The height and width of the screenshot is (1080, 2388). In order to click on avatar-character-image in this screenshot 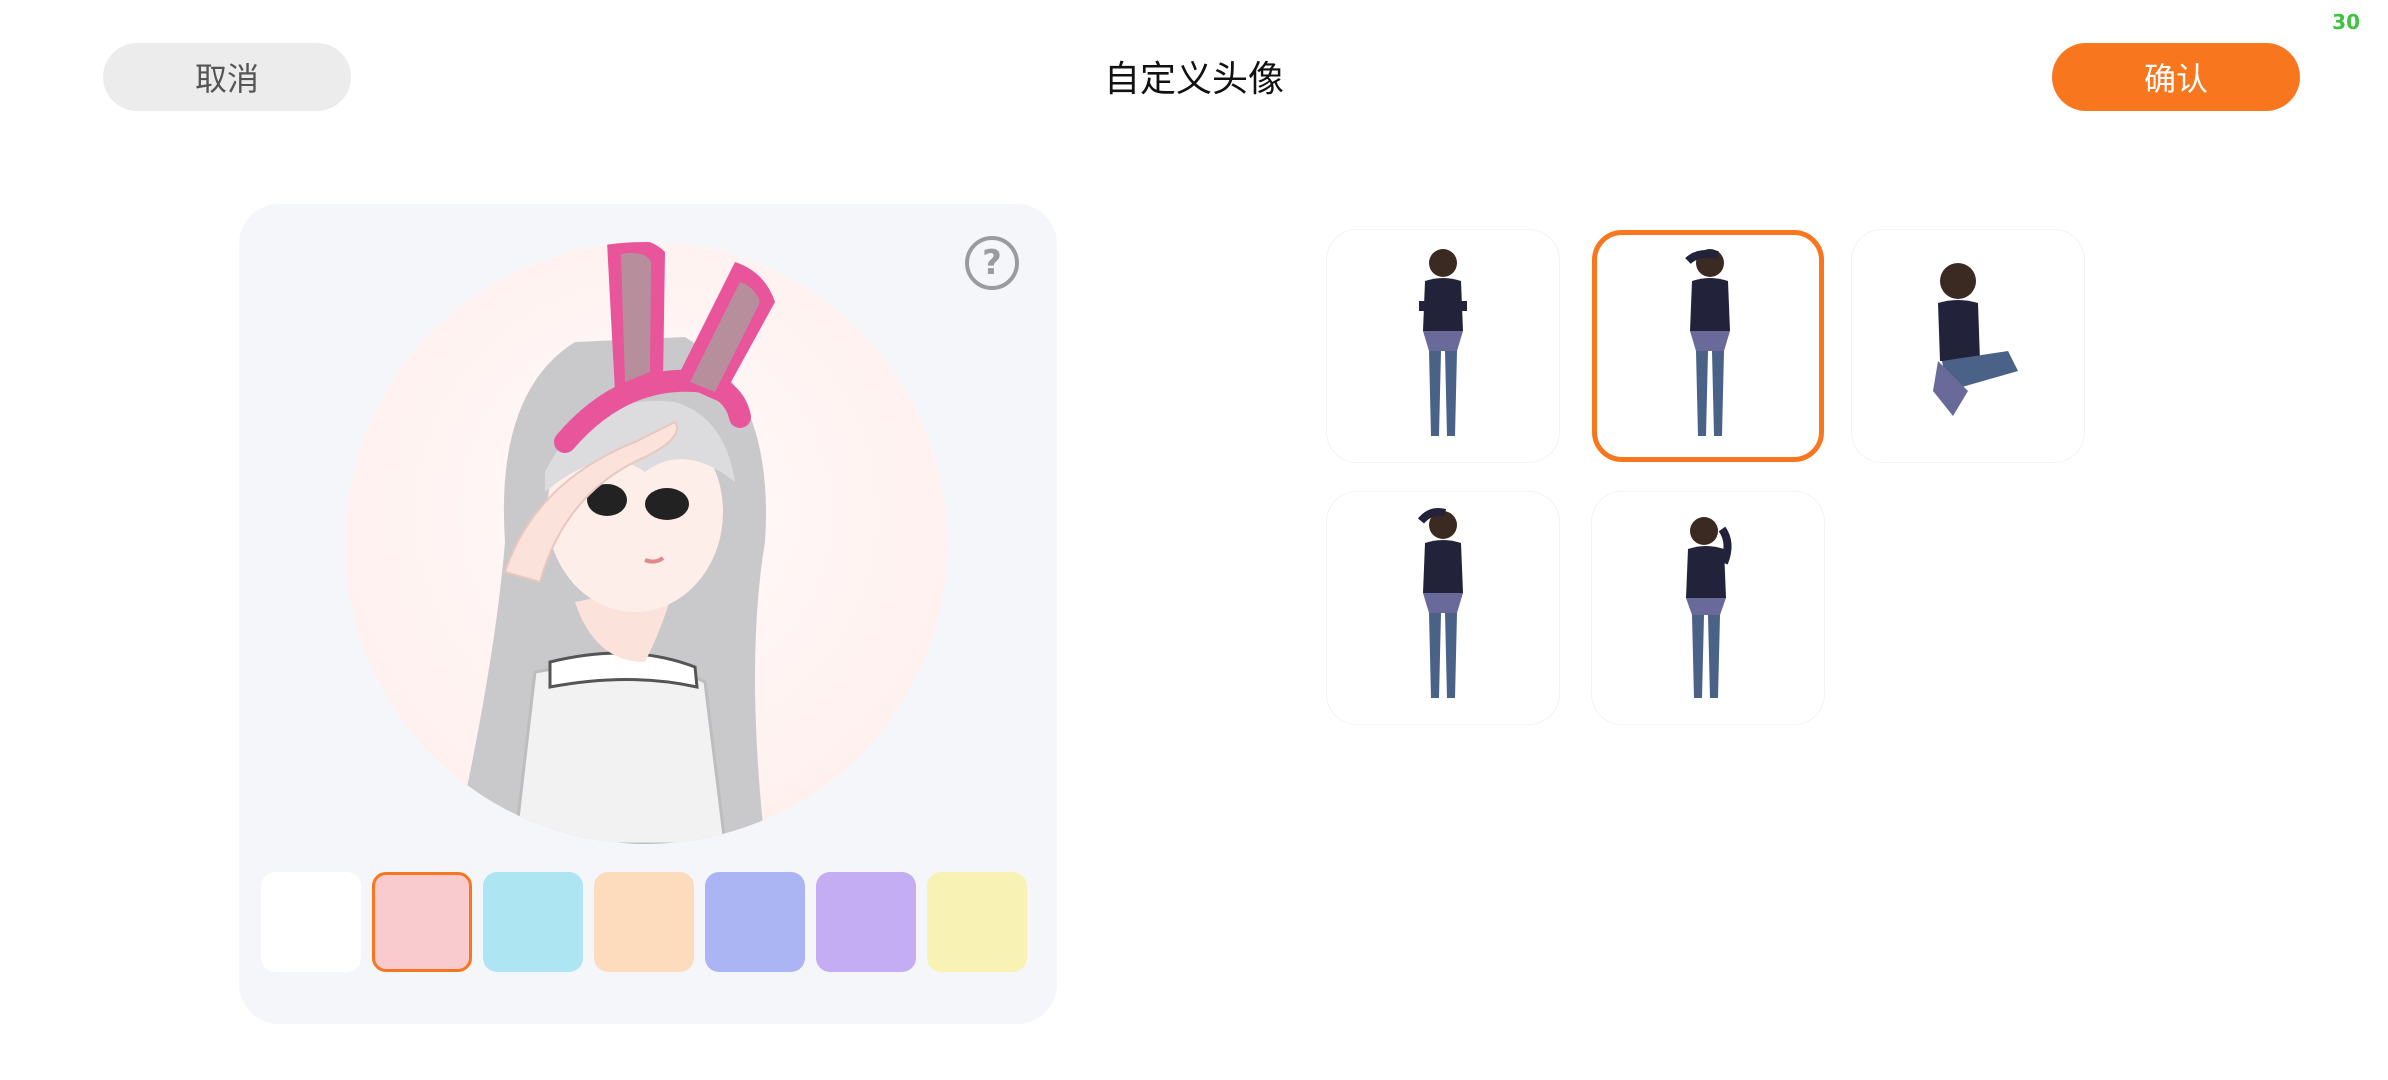, I will do `click(615, 543)`.